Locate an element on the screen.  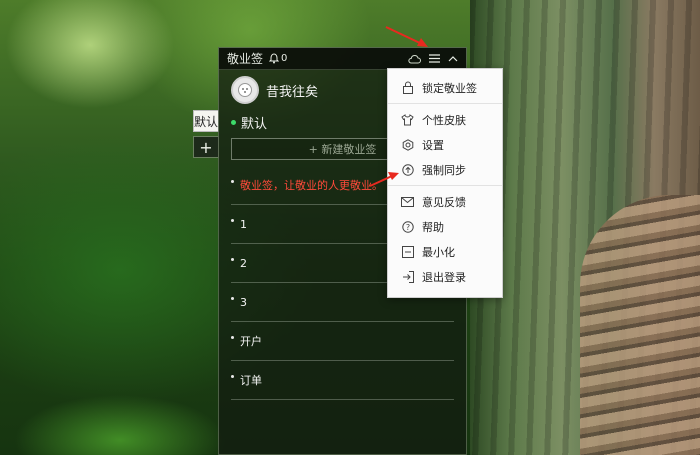
menu-item-logout: 退出登录 is located at coordinates (445, 276).